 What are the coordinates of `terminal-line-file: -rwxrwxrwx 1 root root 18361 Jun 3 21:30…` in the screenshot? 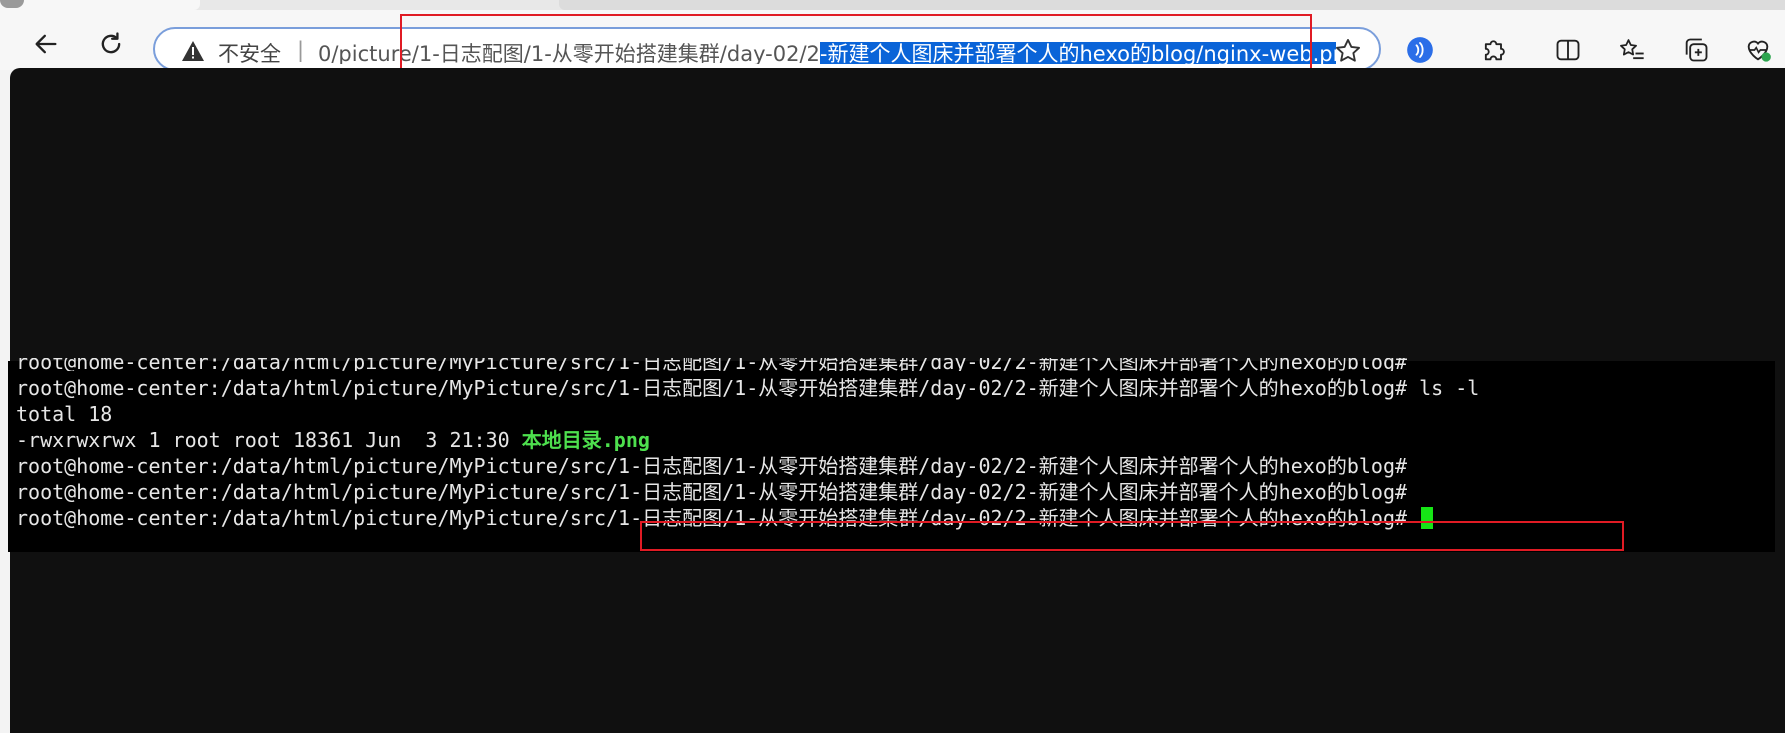 It's located at (333, 440).